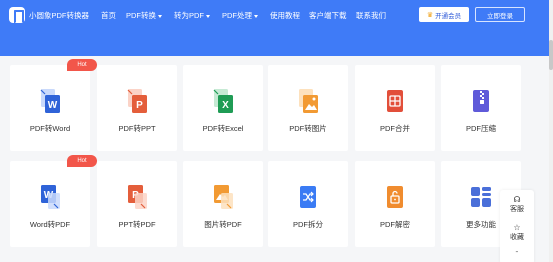 The width and height of the screenshot is (553, 262). I want to click on tool-card-ppt-to-pdf: P PPT转PDF, so click(137, 204).